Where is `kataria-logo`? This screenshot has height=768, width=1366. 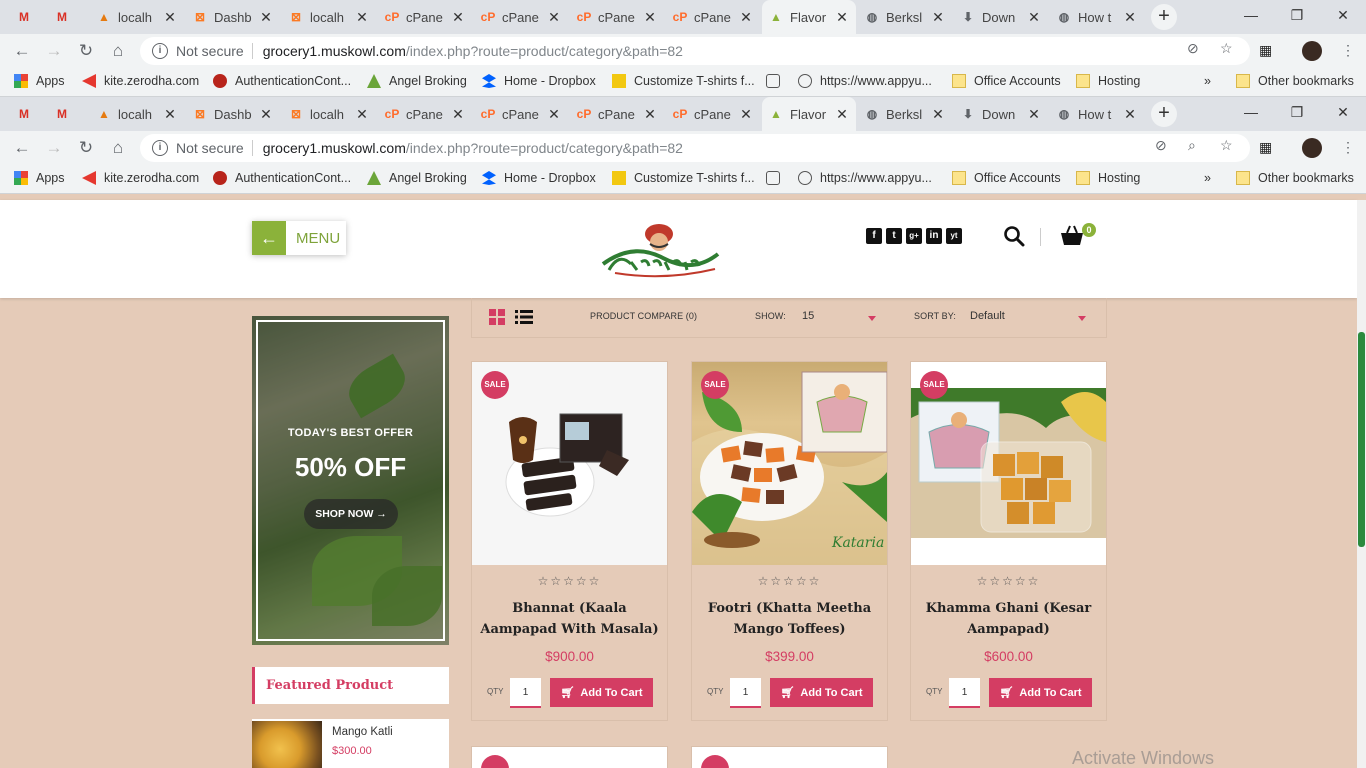 kataria-logo is located at coordinates (660, 249).